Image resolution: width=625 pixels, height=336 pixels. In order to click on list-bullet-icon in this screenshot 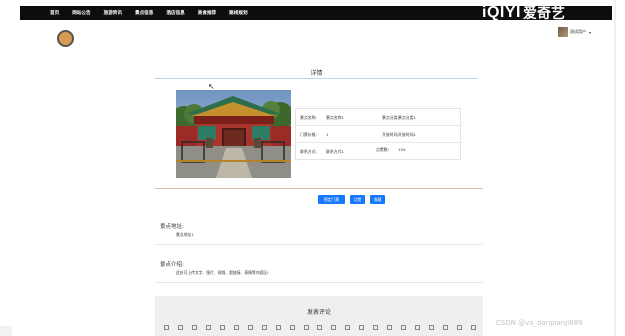, I will do `click(376, 327)`.